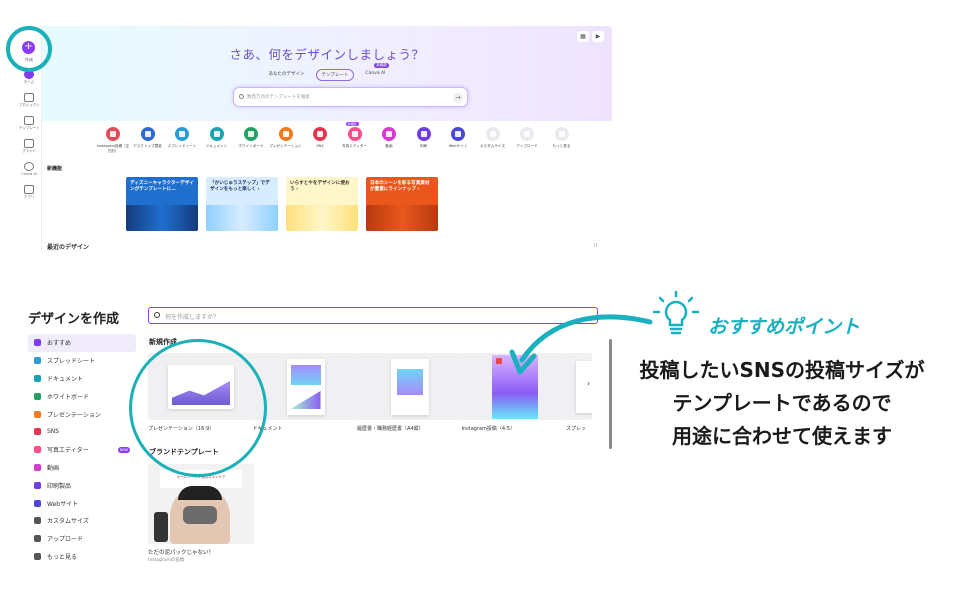 The height and width of the screenshot is (600, 960). Describe the element at coordinates (217, 138) in the screenshot. I see `category-shortcut: ドキュメント` at that location.